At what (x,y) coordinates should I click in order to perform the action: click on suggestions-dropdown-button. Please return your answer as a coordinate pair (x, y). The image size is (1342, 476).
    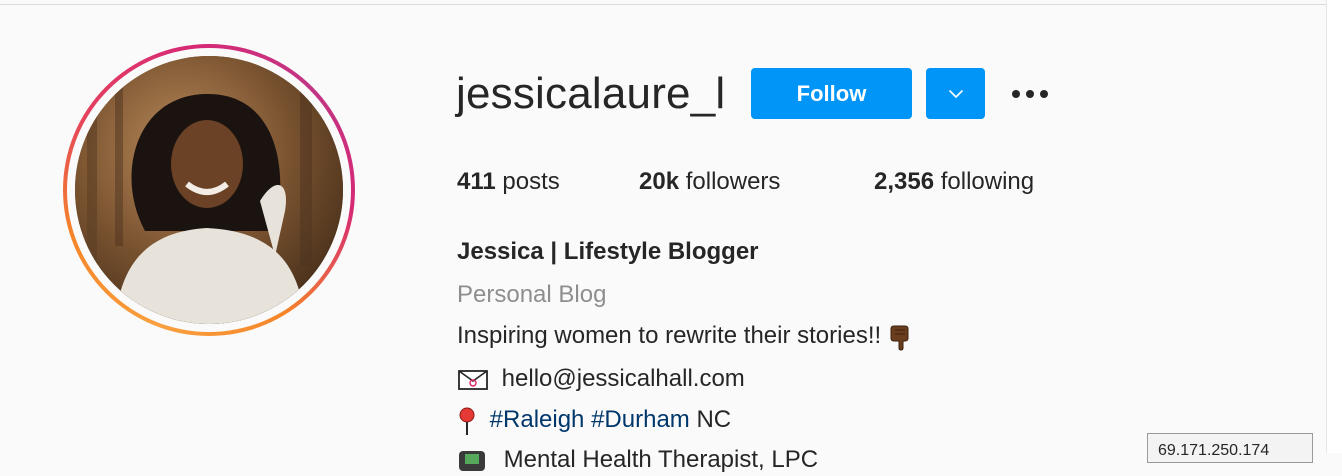
    Looking at the image, I should click on (955, 93).